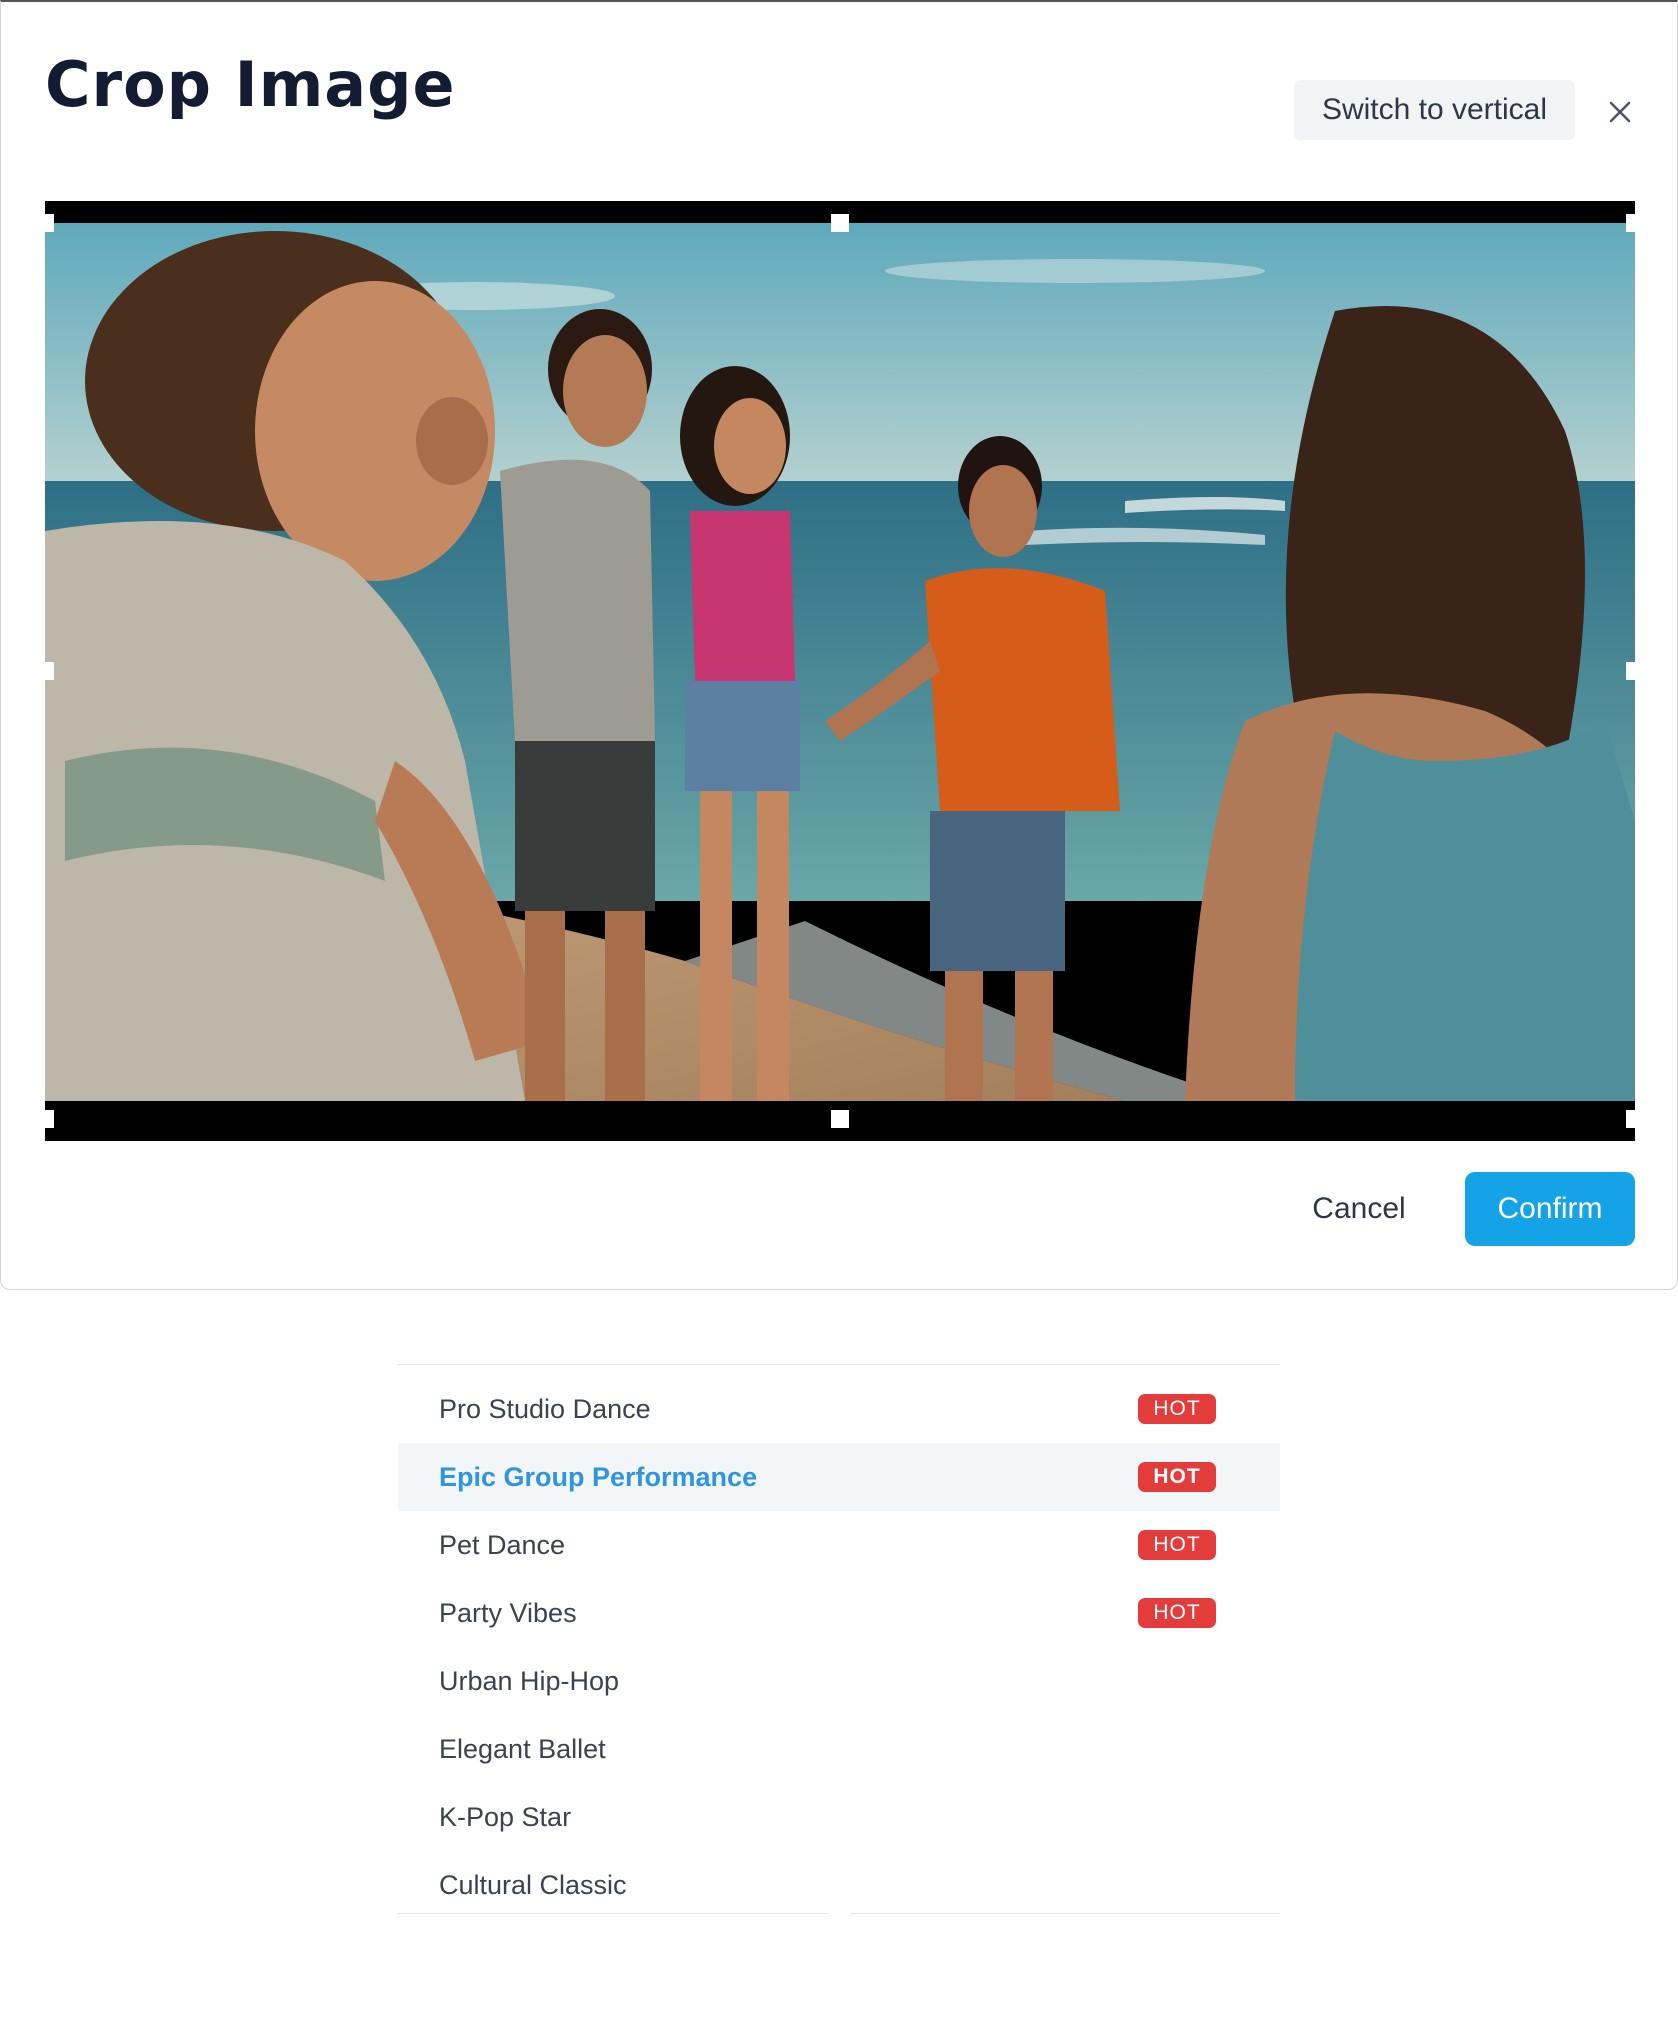  Describe the element at coordinates (598, 1476) in the screenshot. I see `list-item-label: Epic Group Performance` at that location.